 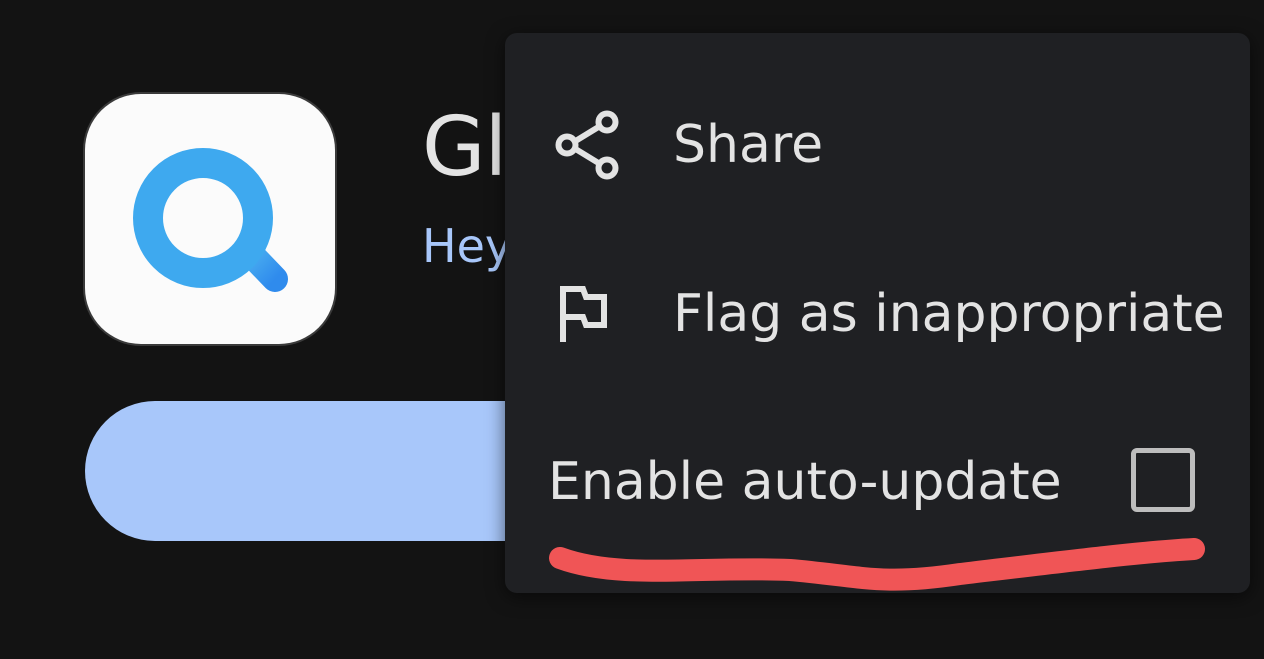 I want to click on app-icon, so click(x=210, y=219).